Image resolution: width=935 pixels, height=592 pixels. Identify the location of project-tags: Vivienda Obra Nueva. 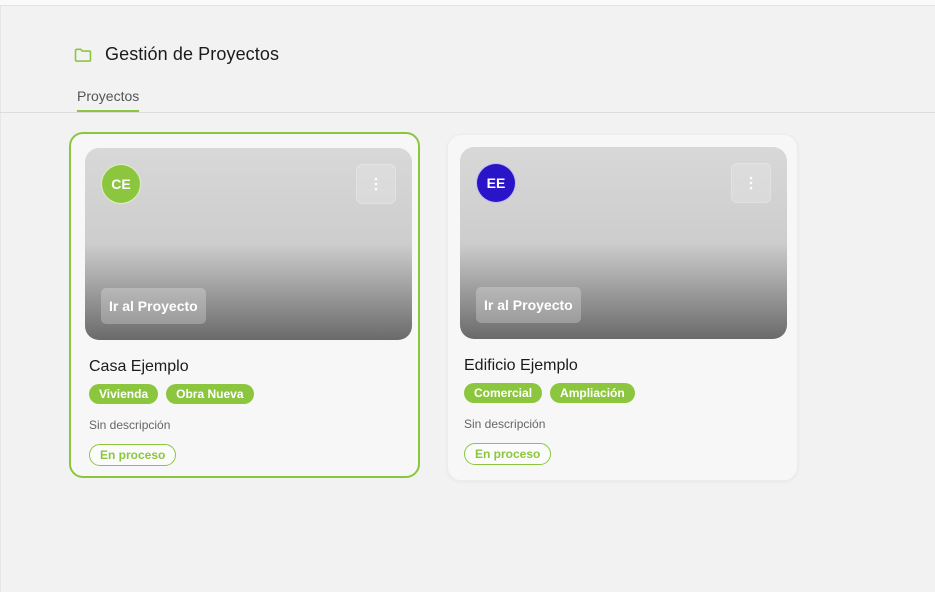
(171, 394).